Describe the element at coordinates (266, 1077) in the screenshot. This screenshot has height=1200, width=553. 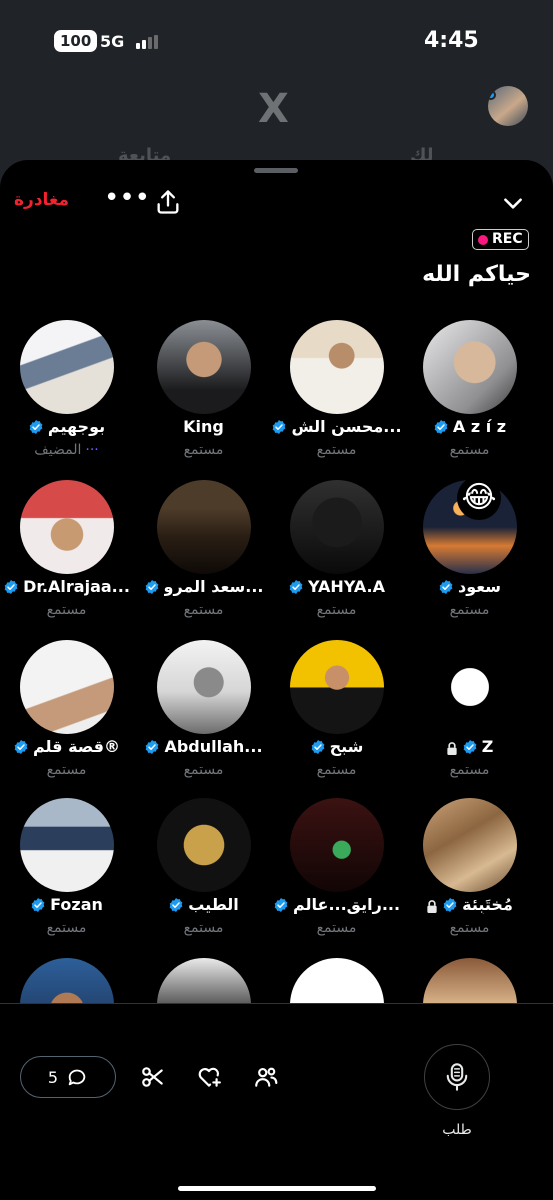
I see `people-icon` at that location.